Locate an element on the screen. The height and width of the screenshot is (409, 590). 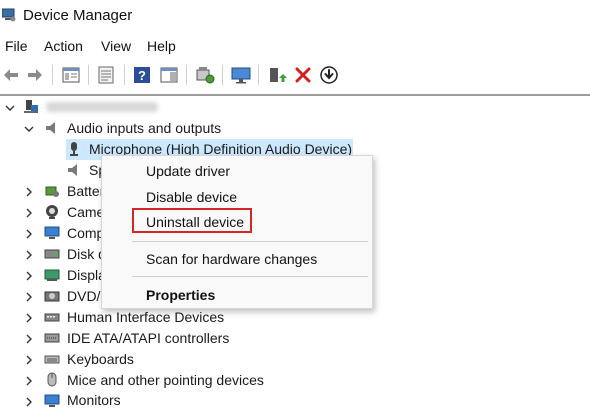
properties-button is located at coordinates (71, 75).